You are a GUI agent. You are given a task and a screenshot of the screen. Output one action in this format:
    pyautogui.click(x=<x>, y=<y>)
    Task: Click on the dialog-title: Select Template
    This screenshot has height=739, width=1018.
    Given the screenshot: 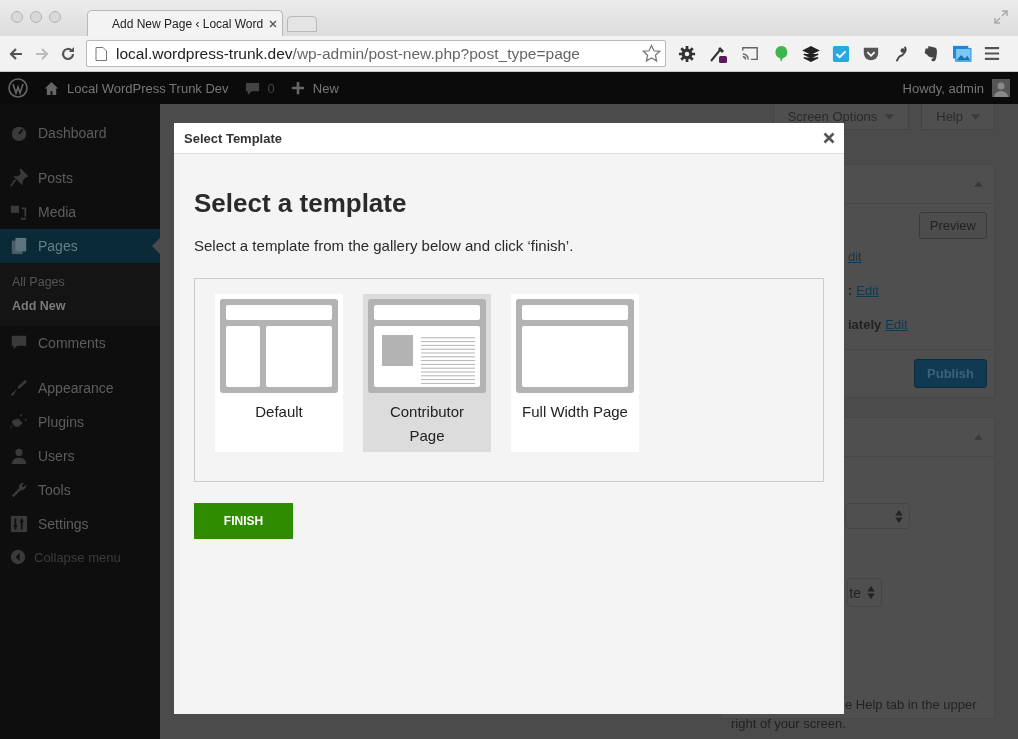 What is the action you would take?
    pyautogui.click(x=233, y=138)
    